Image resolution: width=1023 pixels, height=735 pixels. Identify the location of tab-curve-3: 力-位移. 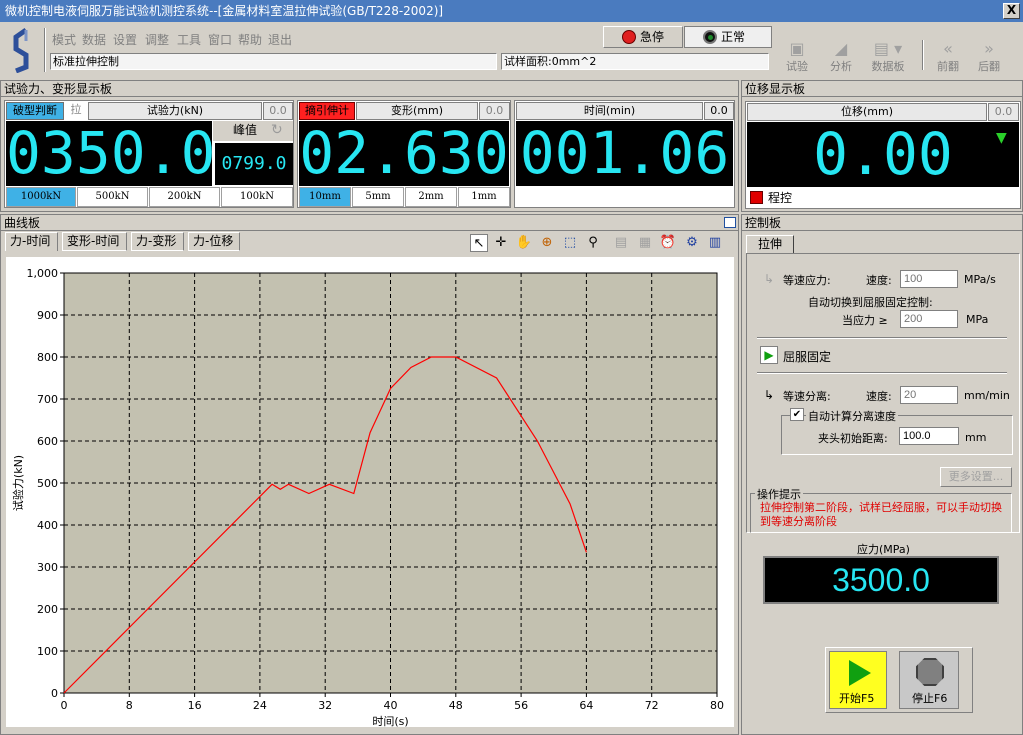
(214, 241).